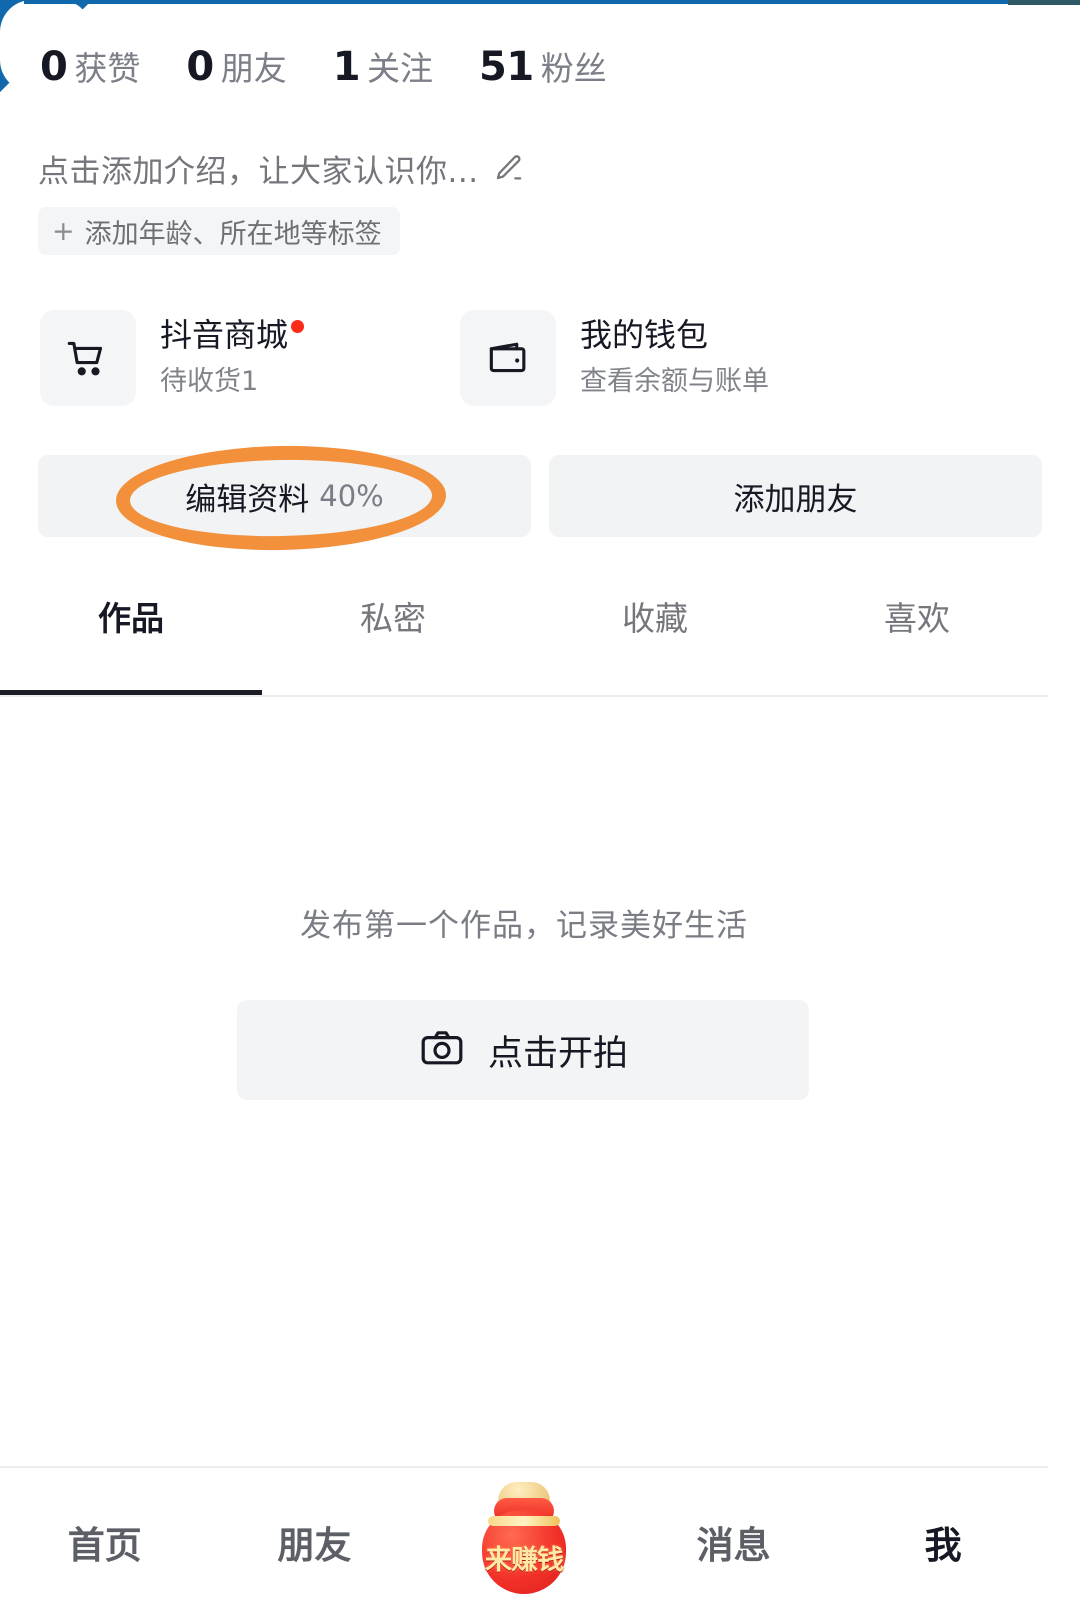 Image resolution: width=1080 pixels, height=1616 pixels. Describe the element at coordinates (442, 1050) in the screenshot. I see `camera-icon` at that location.